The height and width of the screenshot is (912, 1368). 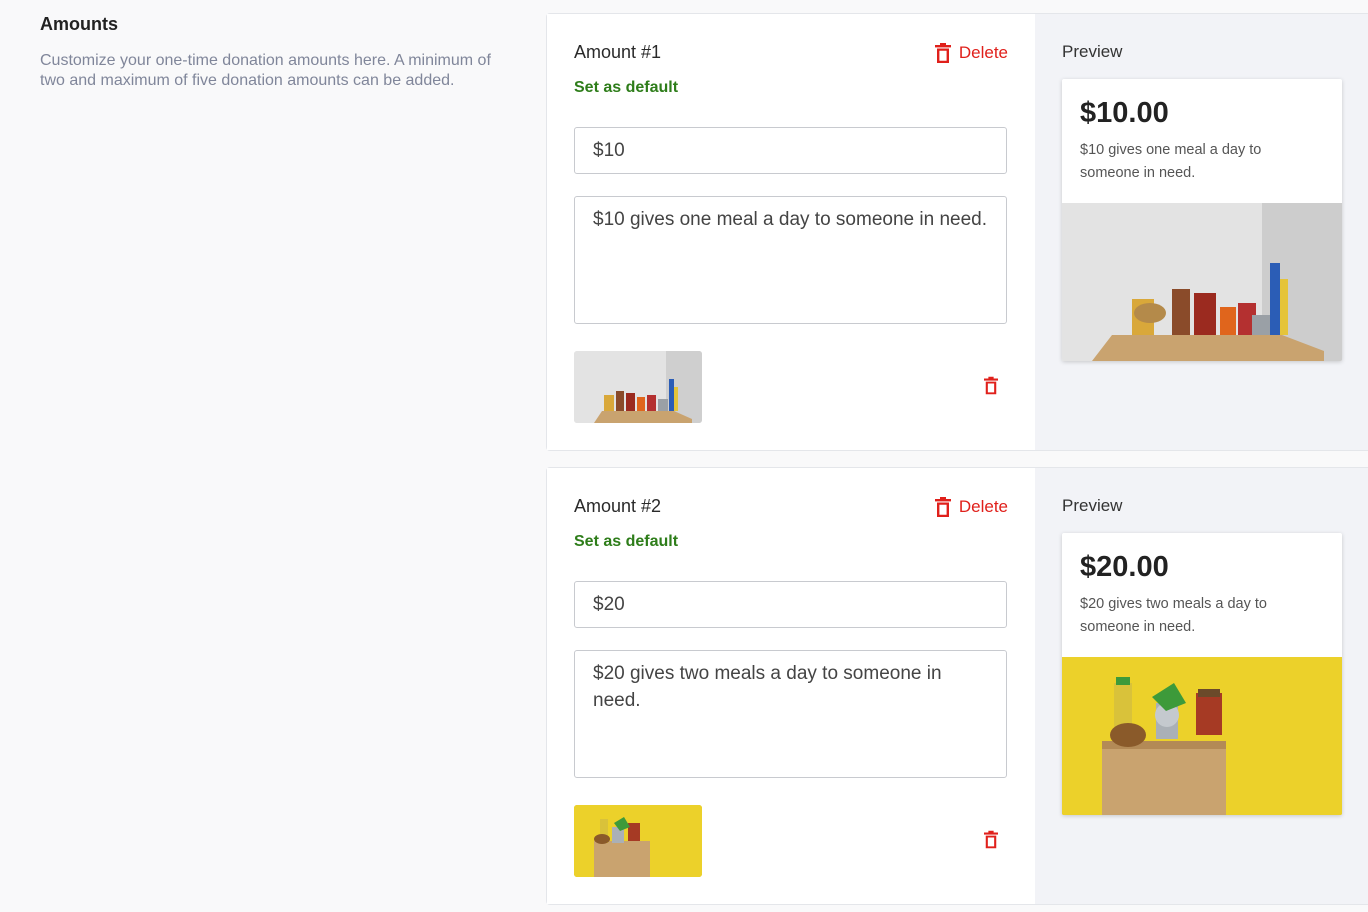 I want to click on yellow-food-box-image, so click(x=1202, y=736).